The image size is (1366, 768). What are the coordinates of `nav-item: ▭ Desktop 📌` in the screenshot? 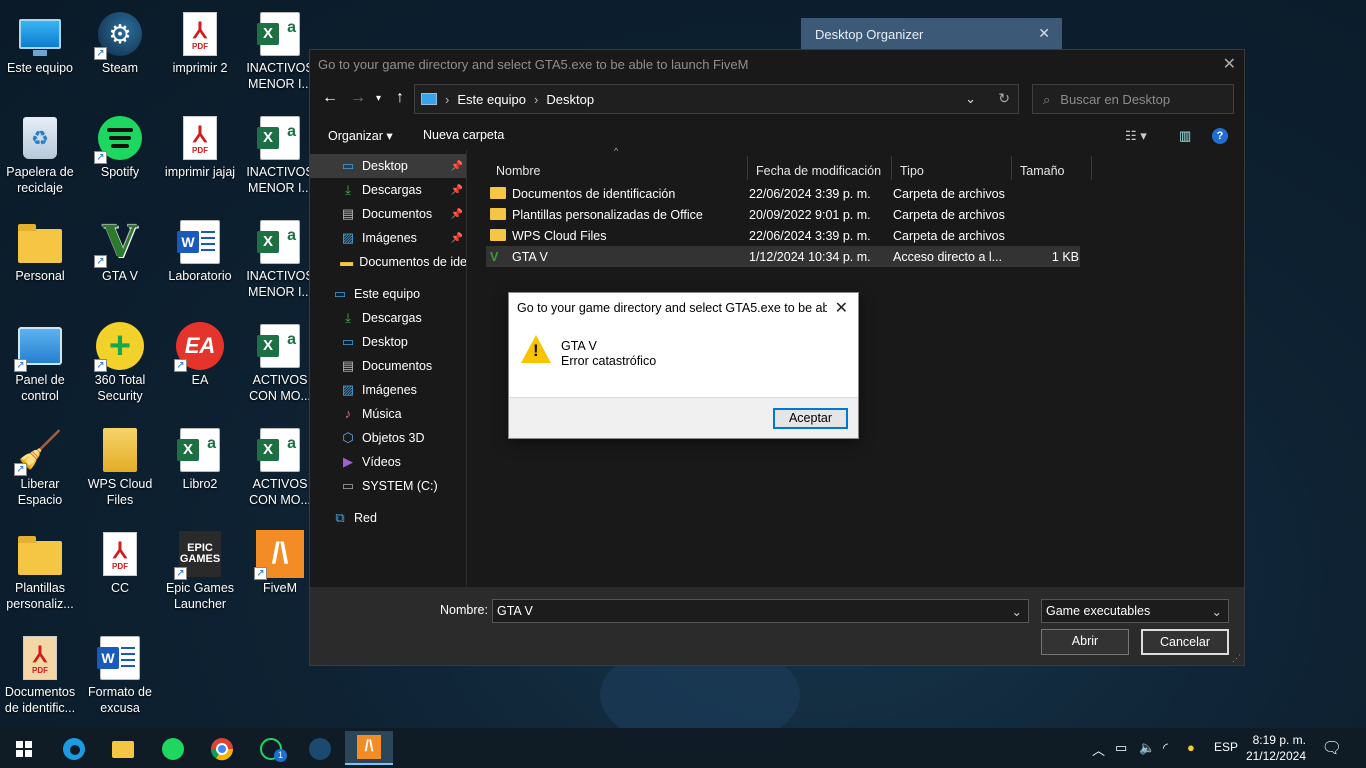 It's located at (388, 166).